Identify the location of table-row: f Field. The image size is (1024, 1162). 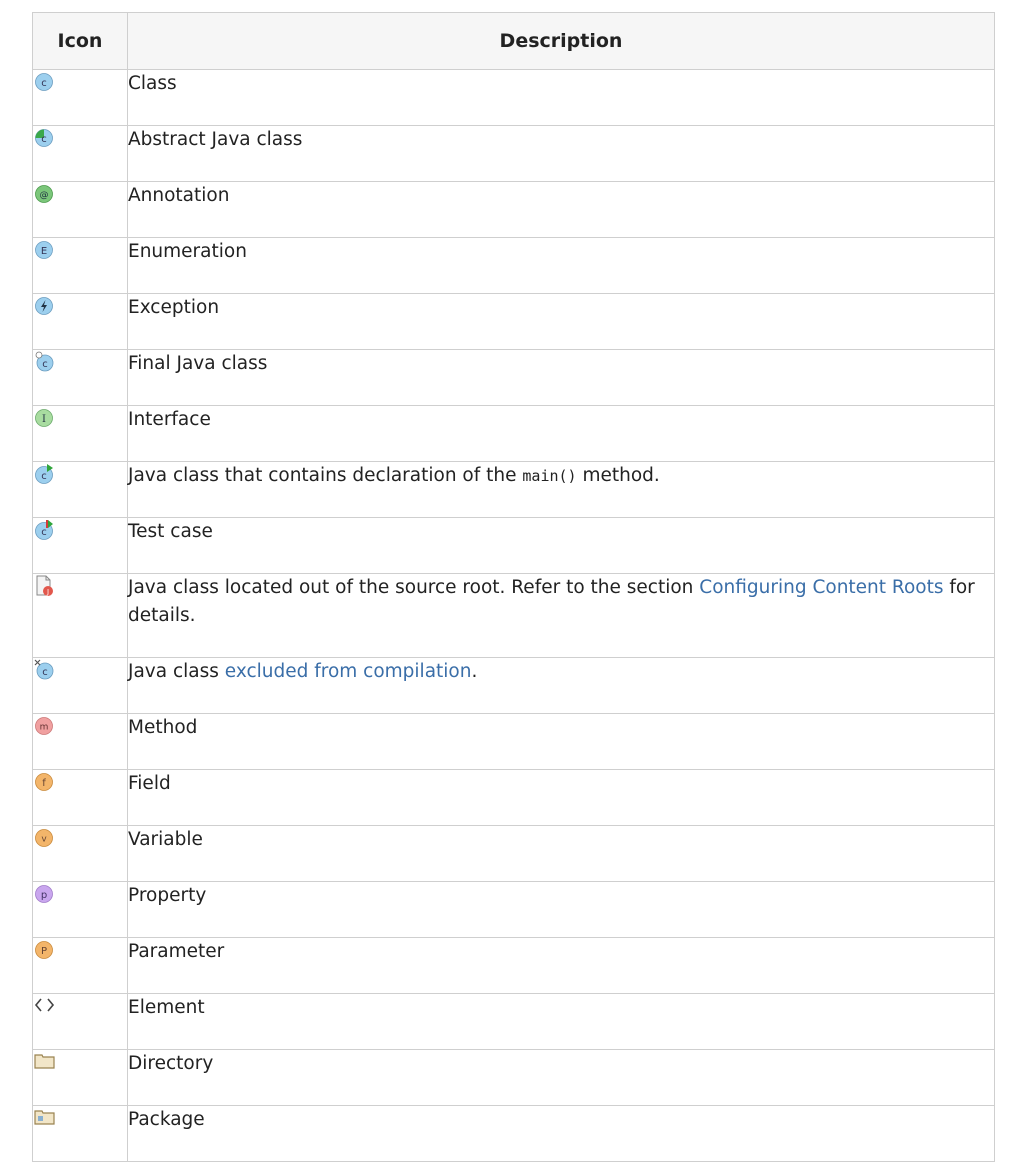
(513, 797).